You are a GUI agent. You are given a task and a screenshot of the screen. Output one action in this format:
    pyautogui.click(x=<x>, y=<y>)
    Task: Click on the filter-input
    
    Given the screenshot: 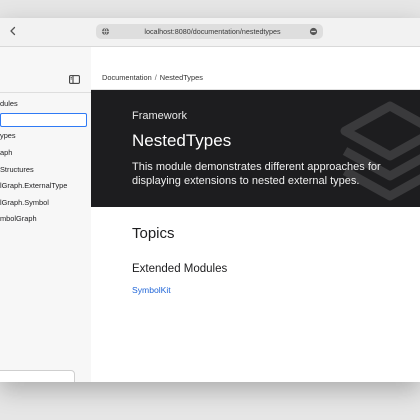 What is the action you would take?
    pyautogui.click(x=37, y=376)
    